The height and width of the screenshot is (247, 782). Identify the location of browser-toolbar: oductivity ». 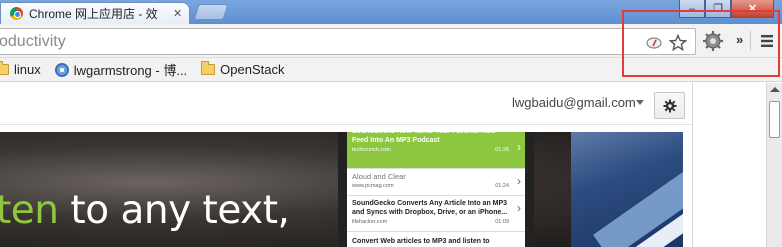
(391, 41).